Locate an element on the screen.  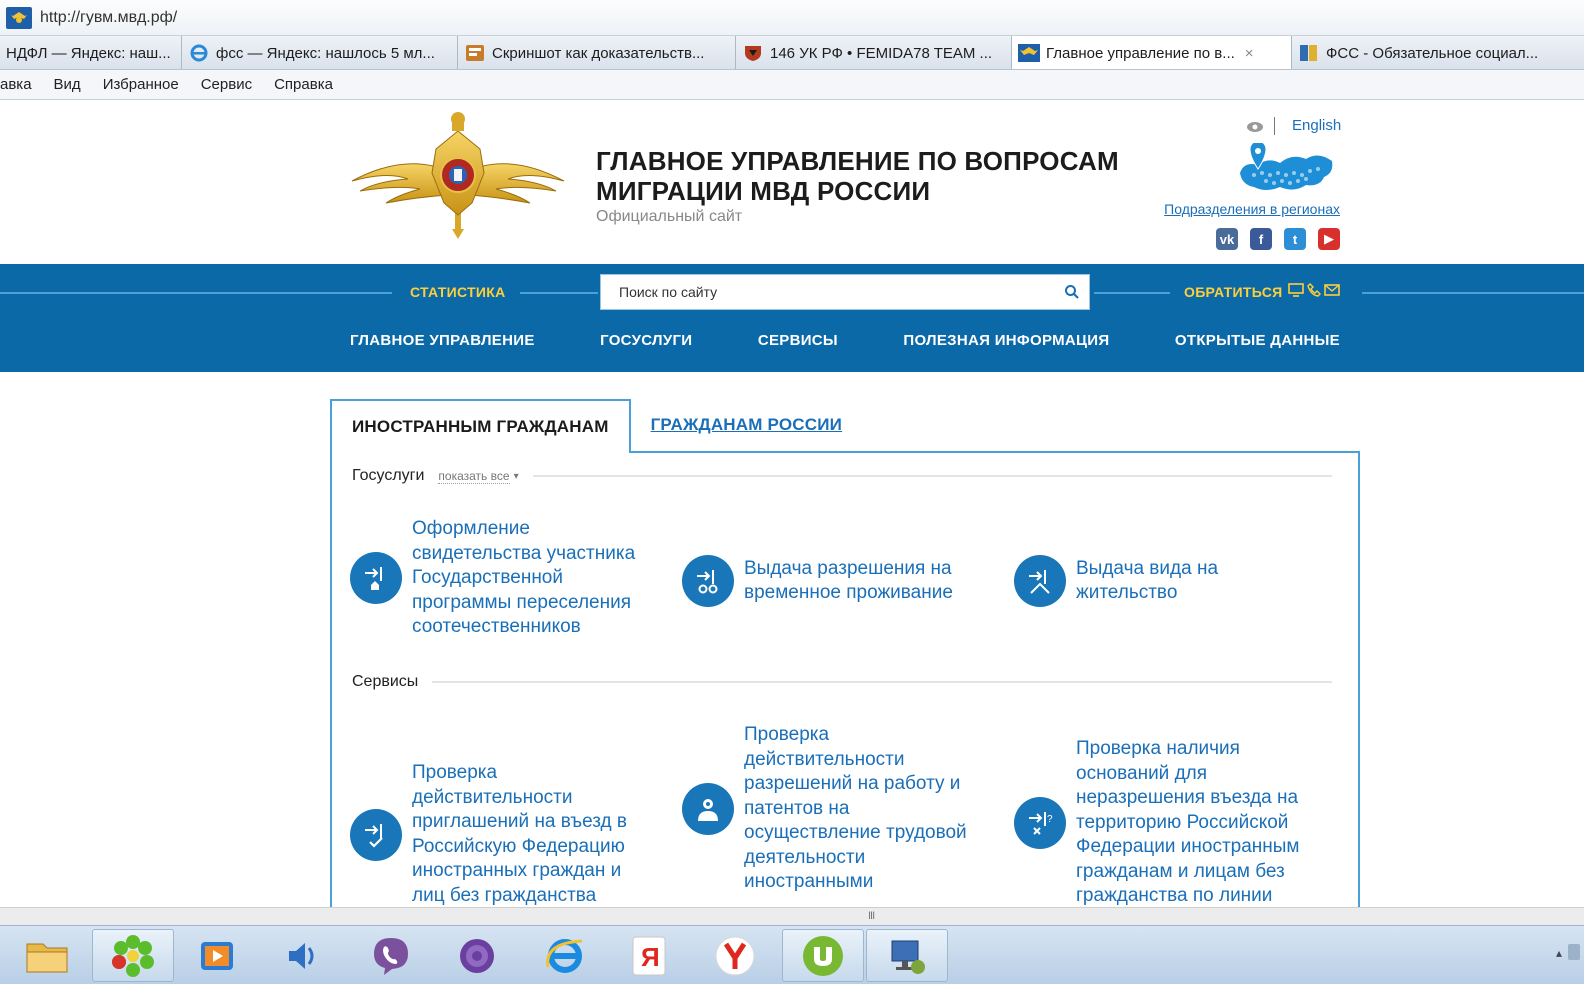
explorer-icon is located at coordinates (47, 955).